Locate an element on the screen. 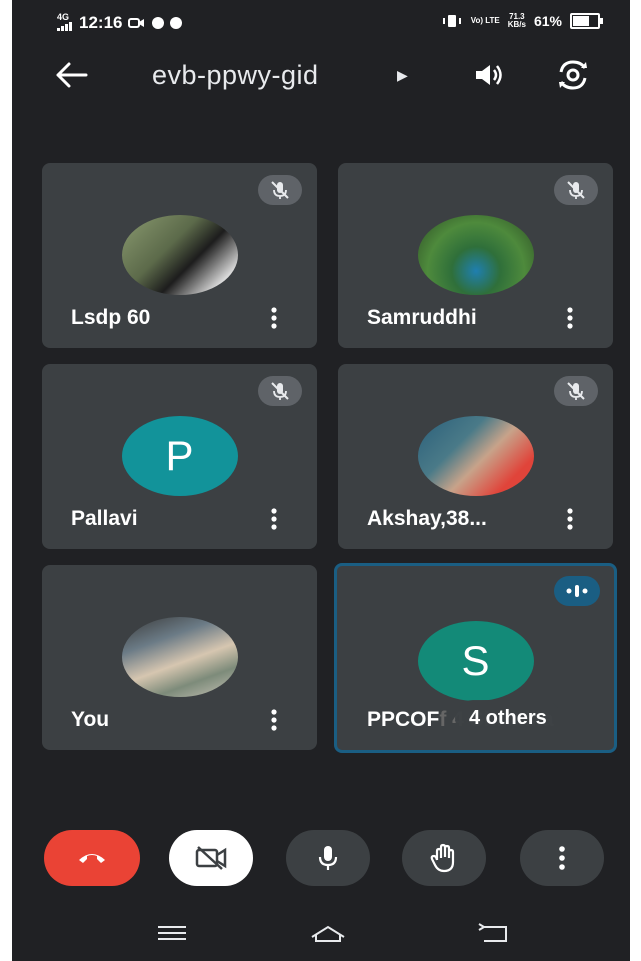  more-options-button is located at coordinates (562, 858).